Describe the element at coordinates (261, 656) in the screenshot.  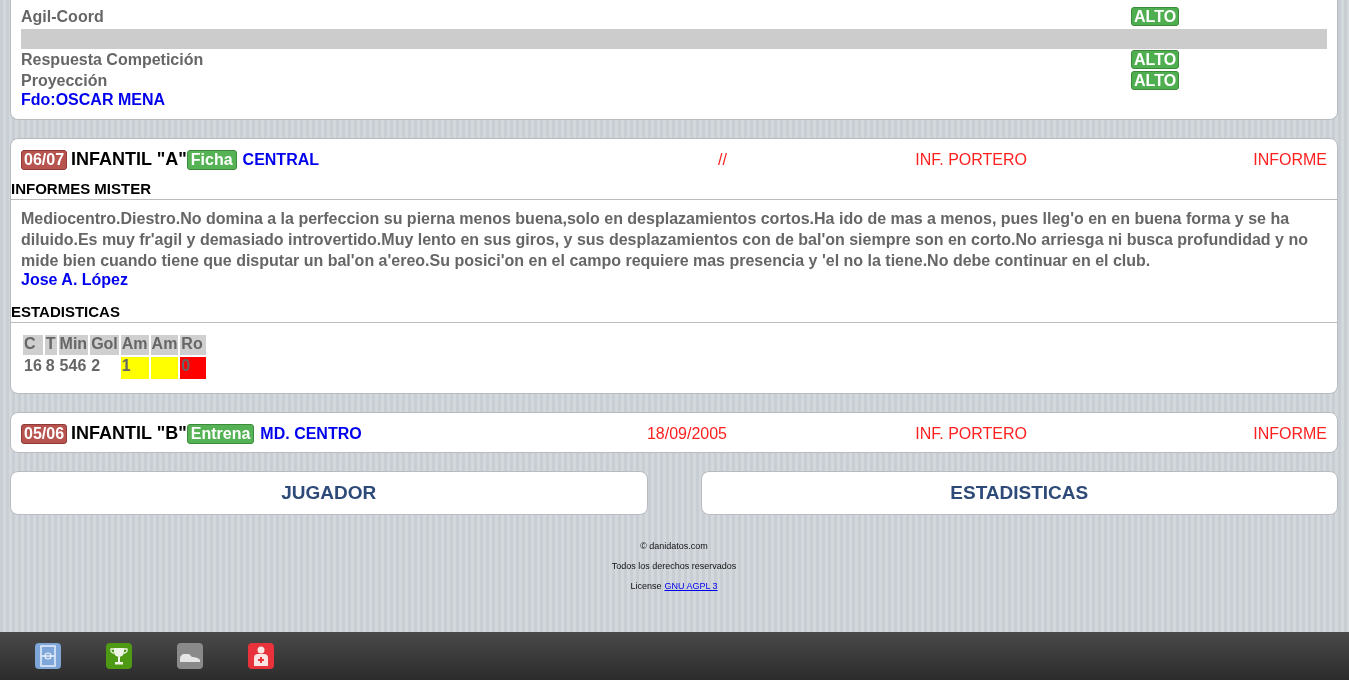
I see `medic-icon` at that location.